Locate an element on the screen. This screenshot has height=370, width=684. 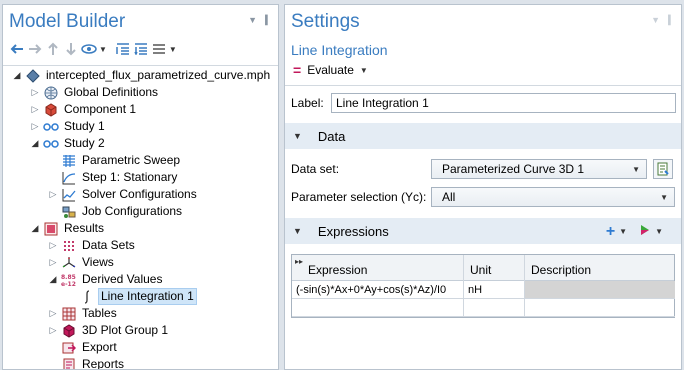
reports-icon is located at coordinates (69, 363).